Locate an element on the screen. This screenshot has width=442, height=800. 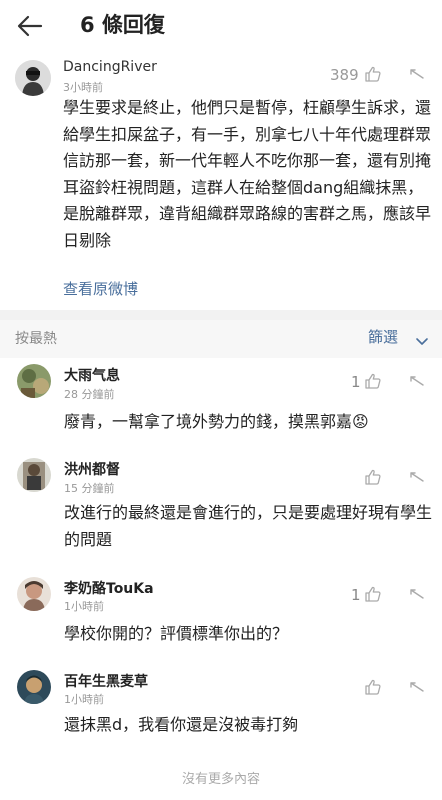
chevron-down-icon is located at coordinates (422, 341).